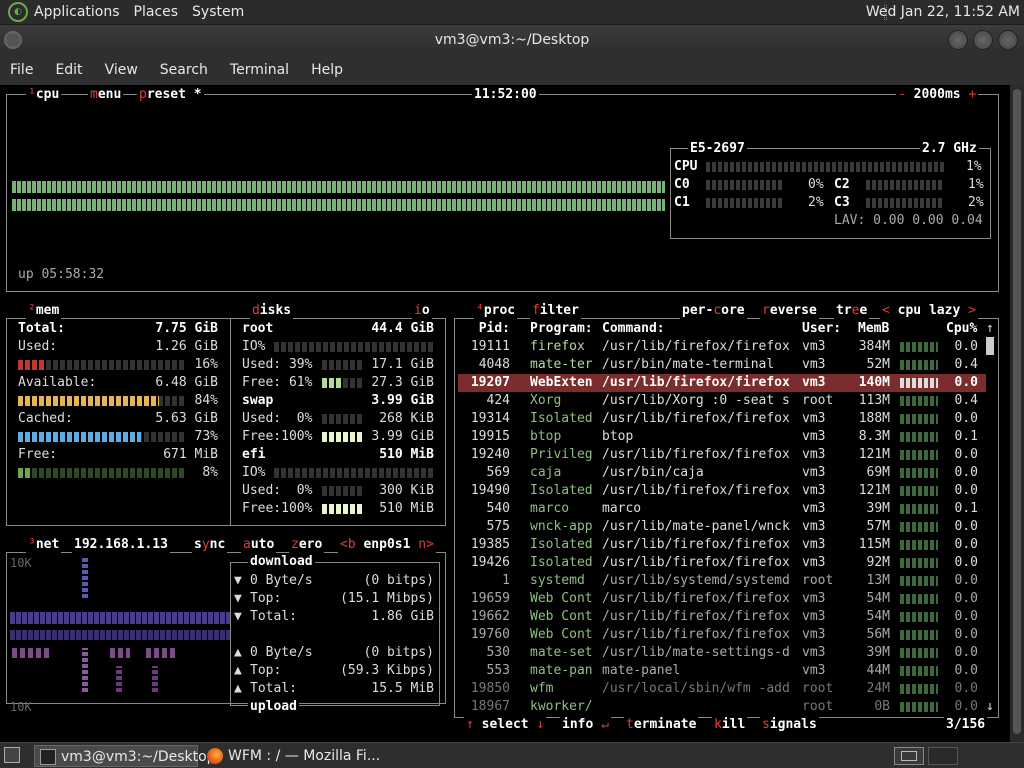  Describe the element at coordinates (937, 95) in the screenshot. I see `interval-control: - 2000ms +` at that location.